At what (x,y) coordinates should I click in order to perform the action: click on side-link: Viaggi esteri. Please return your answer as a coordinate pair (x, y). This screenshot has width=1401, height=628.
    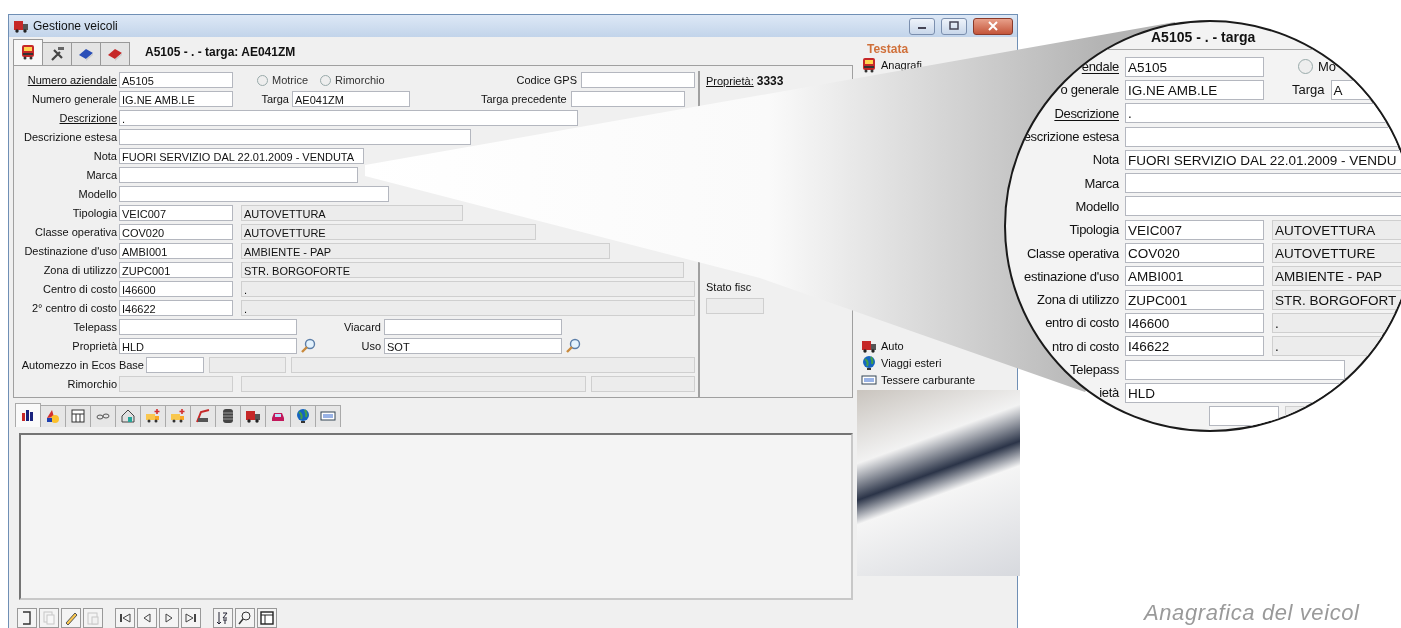
    Looking at the image, I should click on (901, 362).